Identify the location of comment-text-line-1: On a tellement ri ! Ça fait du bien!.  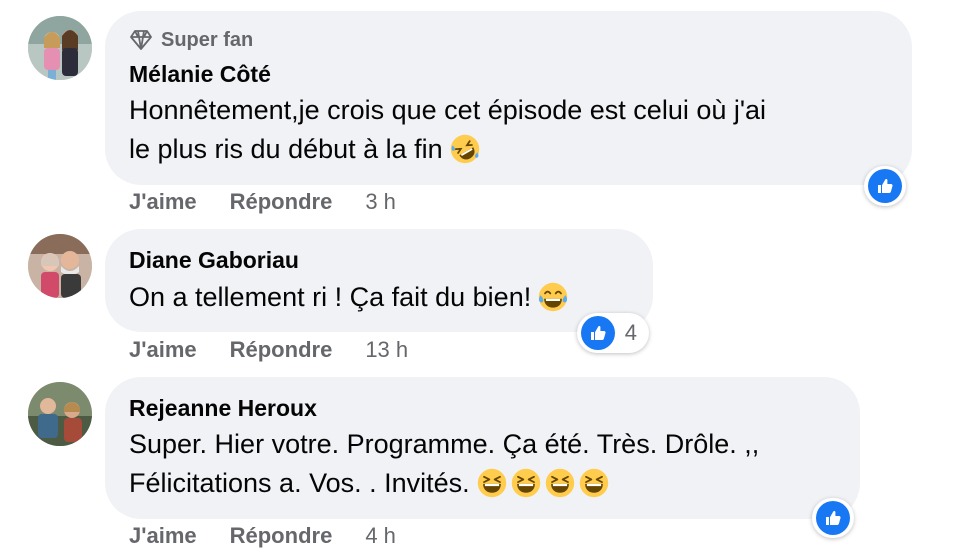
(349, 297).